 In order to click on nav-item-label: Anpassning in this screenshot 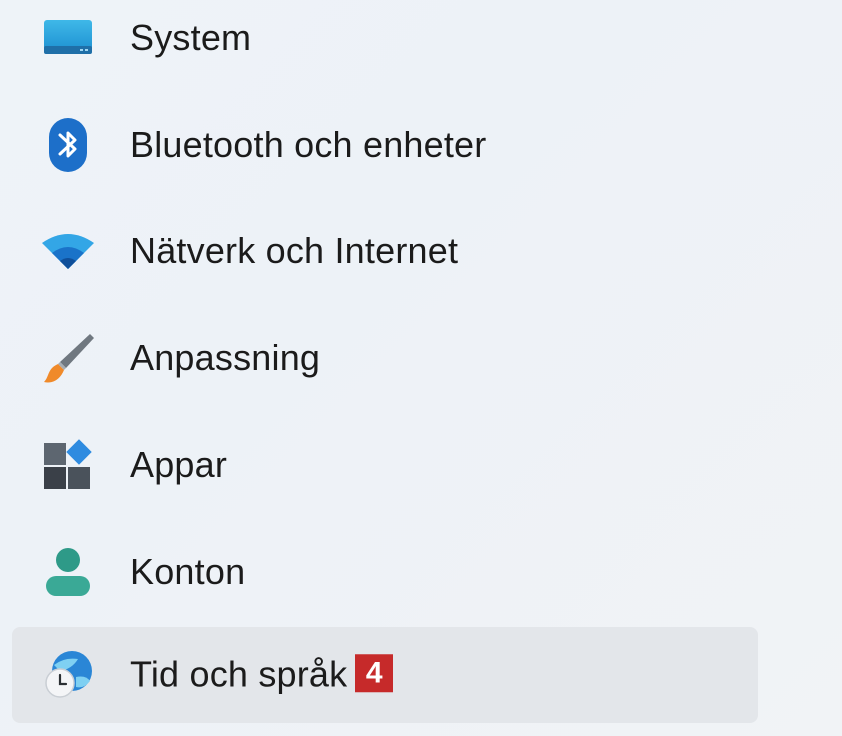, I will do `click(225, 357)`.